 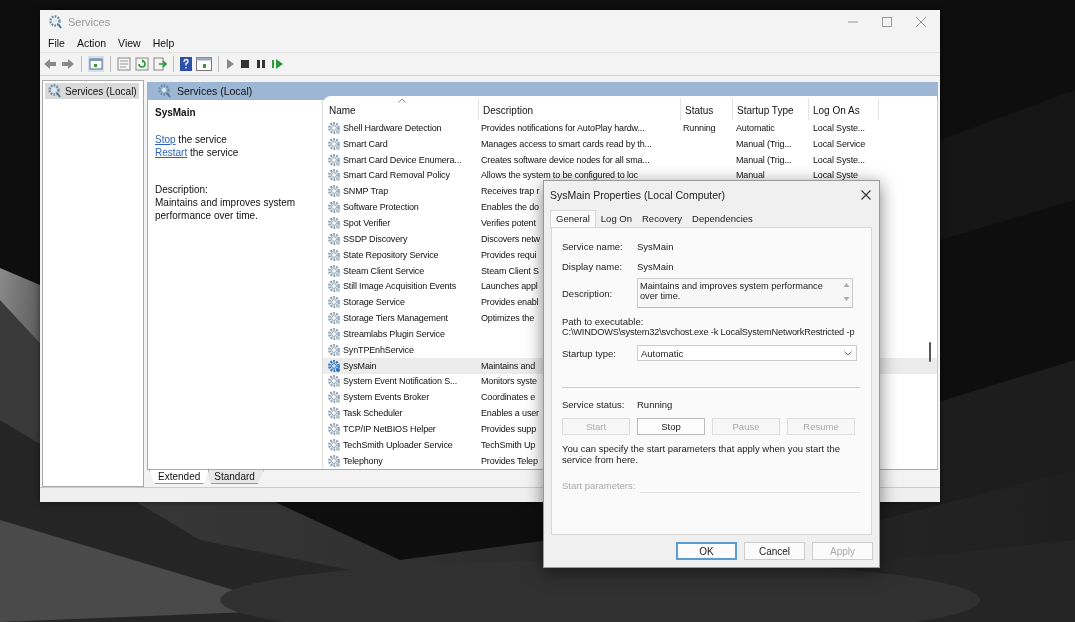 What do you see at coordinates (365, 143) in the screenshot?
I see `table-cell: Smart Card` at bounding box center [365, 143].